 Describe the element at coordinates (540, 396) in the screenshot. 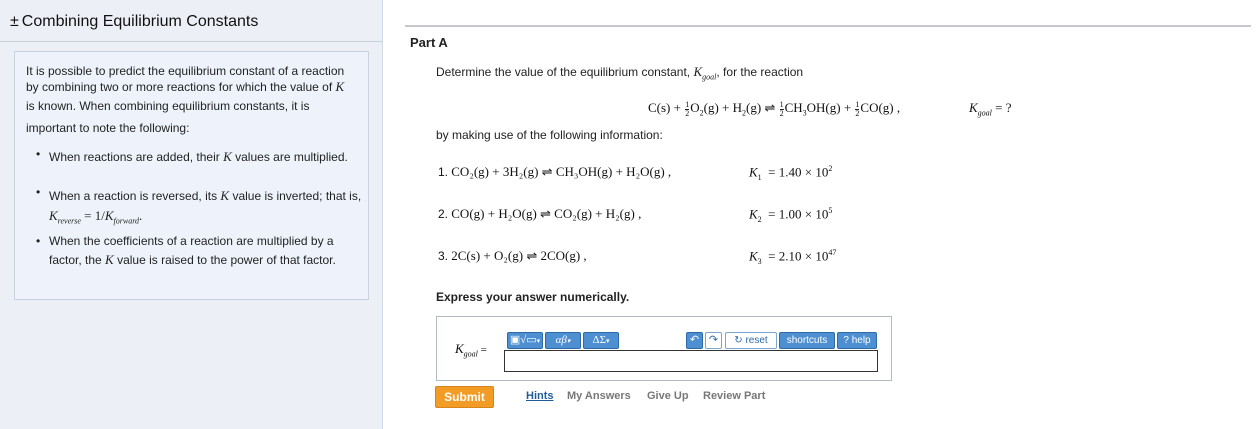

I see `hints-link: Hints` at that location.